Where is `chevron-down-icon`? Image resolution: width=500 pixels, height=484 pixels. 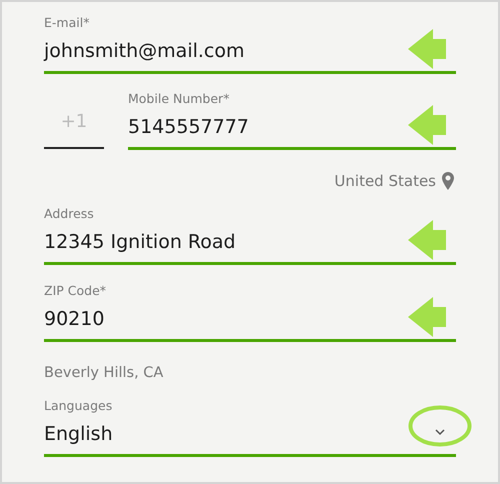 chevron-down-icon is located at coordinates (440, 432).